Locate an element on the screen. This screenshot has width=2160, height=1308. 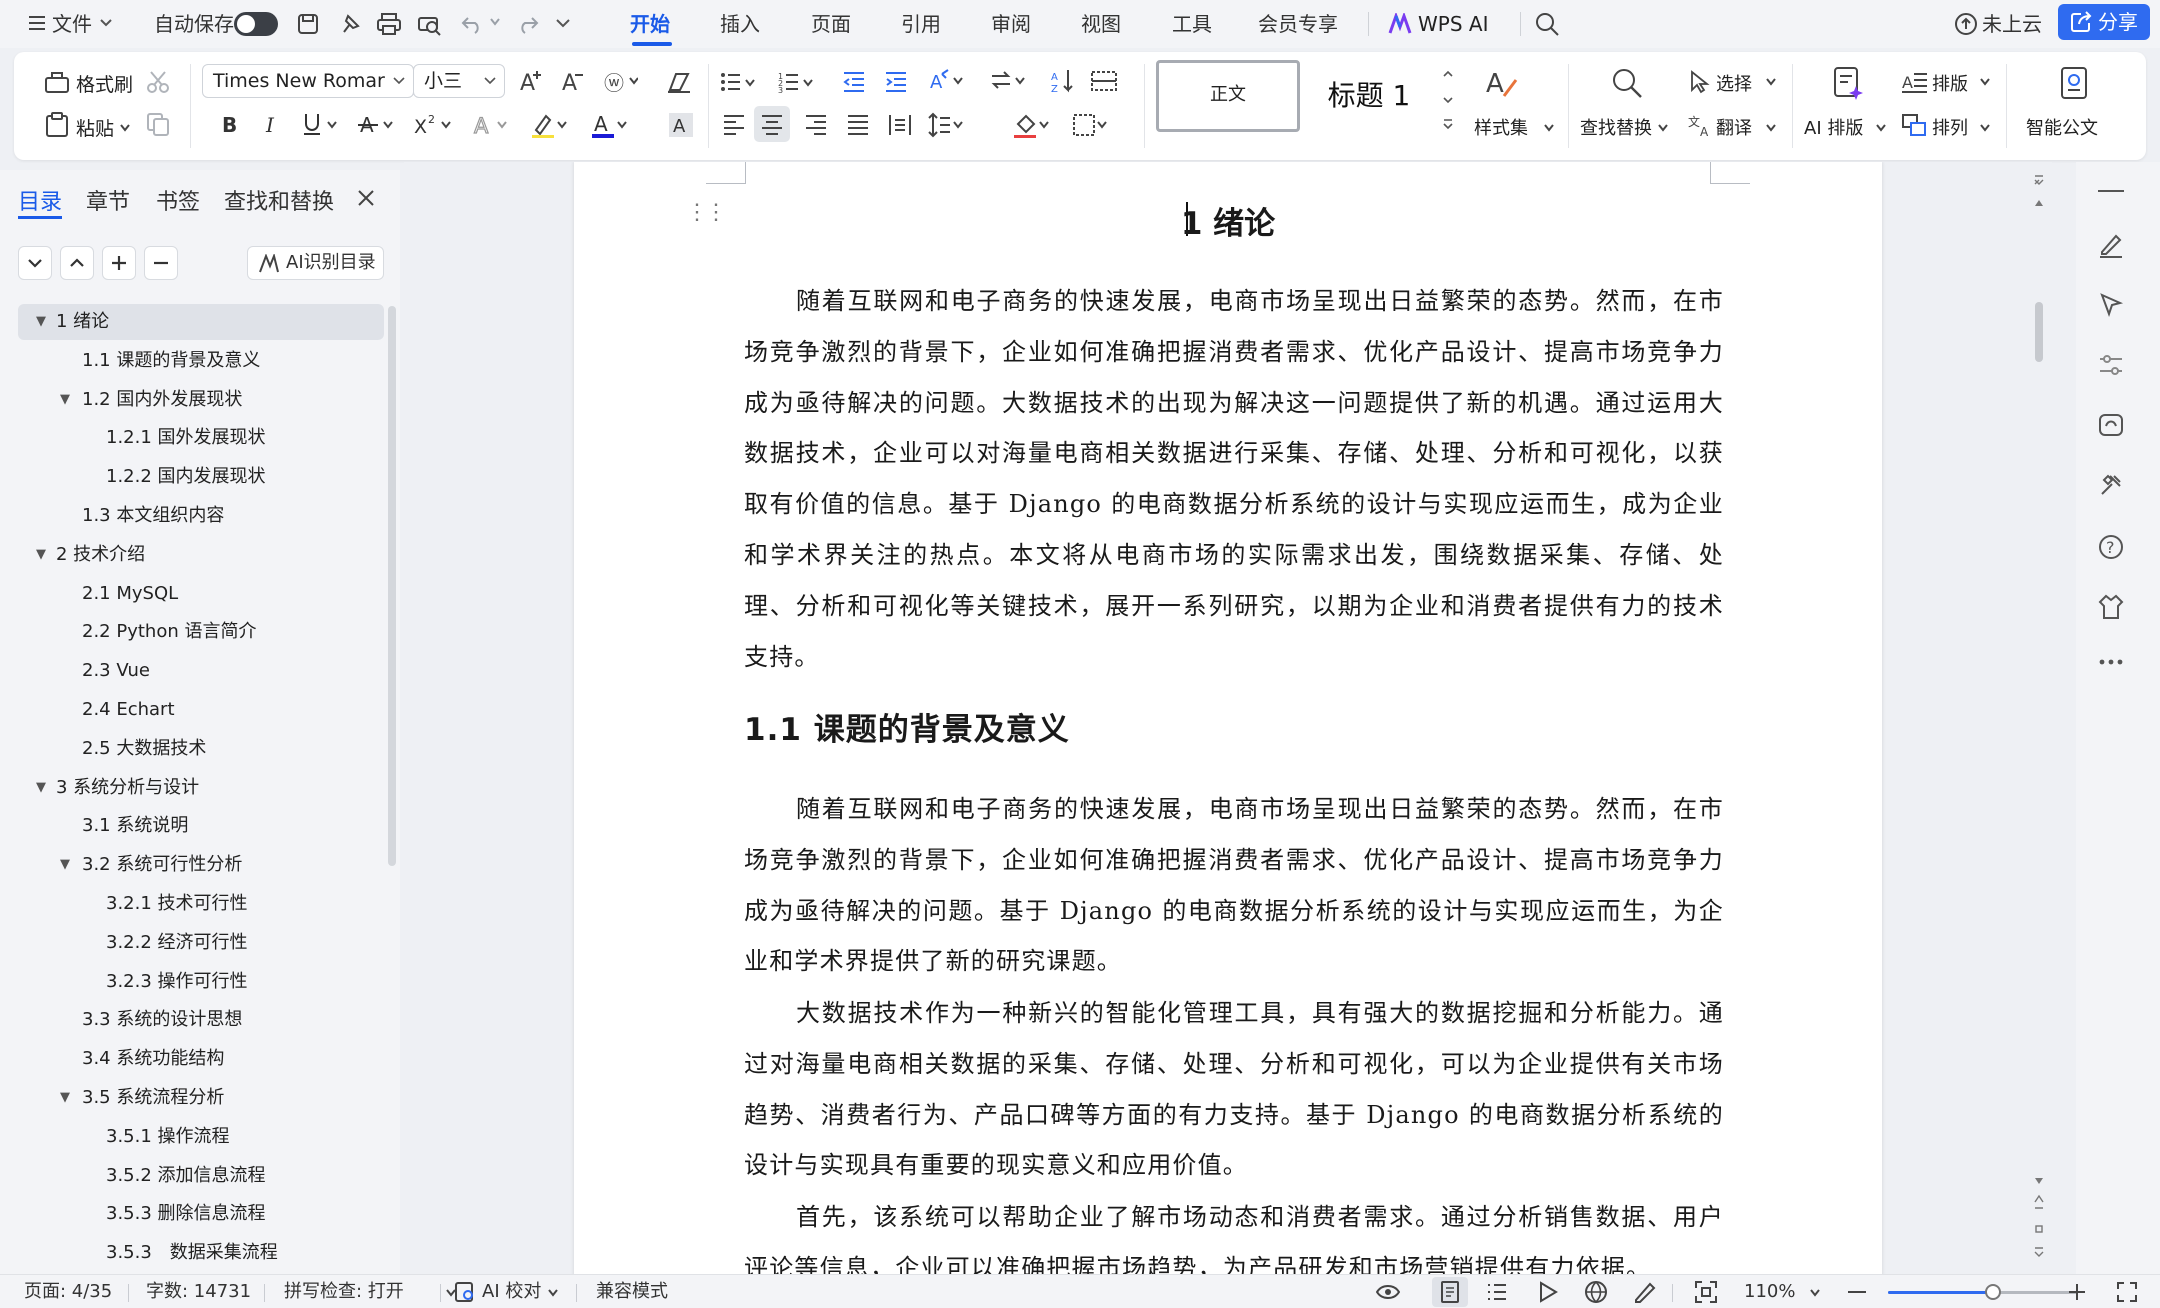
tab-view: 视图 is located at coordinates (1101, 24).